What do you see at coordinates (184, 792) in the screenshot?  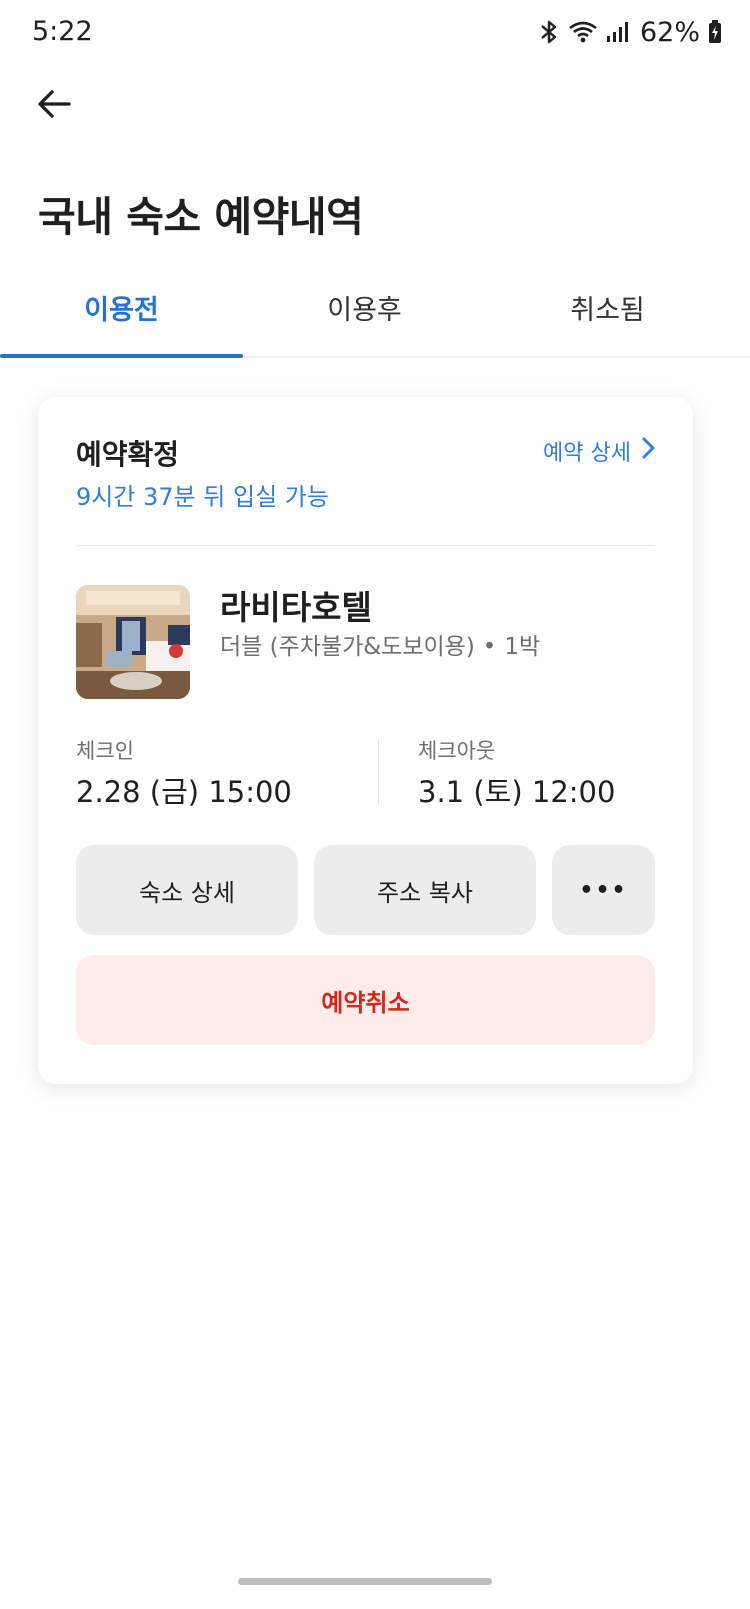 I see `checkin-value: 2.28 (금) 15:00` at bounding box center [184, 792].